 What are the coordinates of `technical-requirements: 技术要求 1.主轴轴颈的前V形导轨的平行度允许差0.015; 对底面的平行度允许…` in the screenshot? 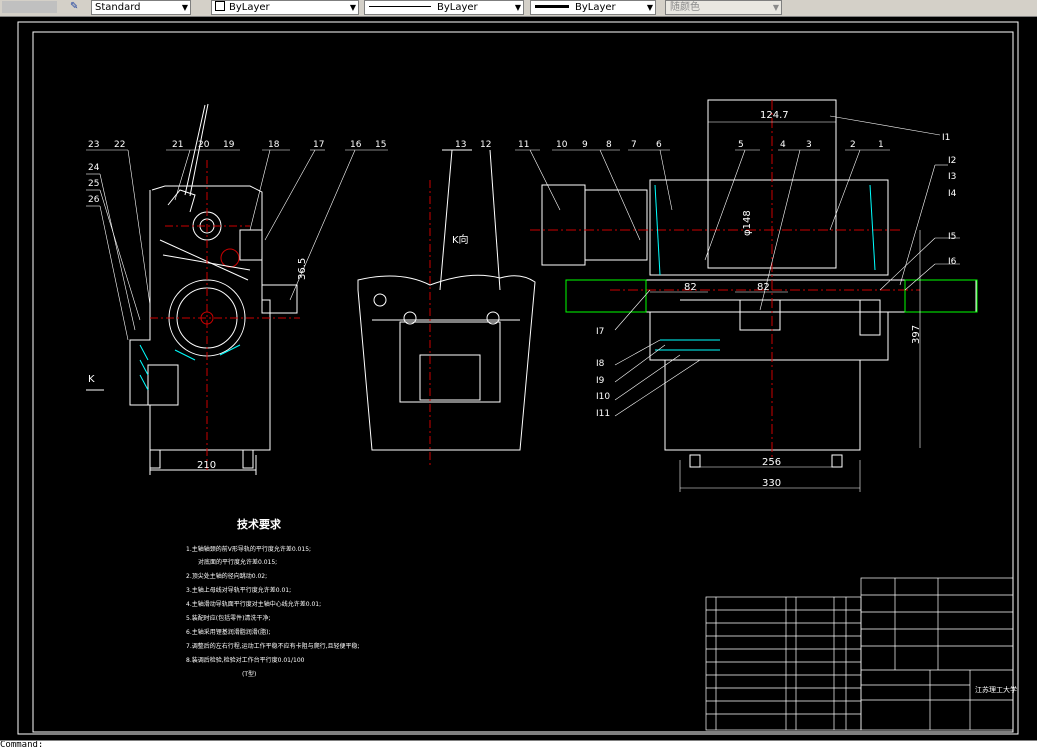 It's located at (273, 597).